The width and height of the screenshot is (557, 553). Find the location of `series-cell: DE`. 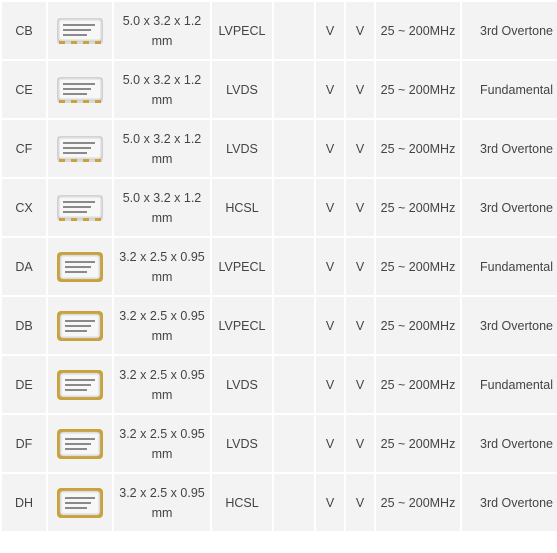

series-cell: DE is located at coordinates (24, 384).